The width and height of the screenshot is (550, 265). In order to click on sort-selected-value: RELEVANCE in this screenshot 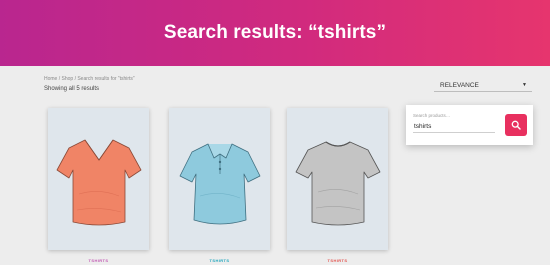, I will do `click(459, 85)`.